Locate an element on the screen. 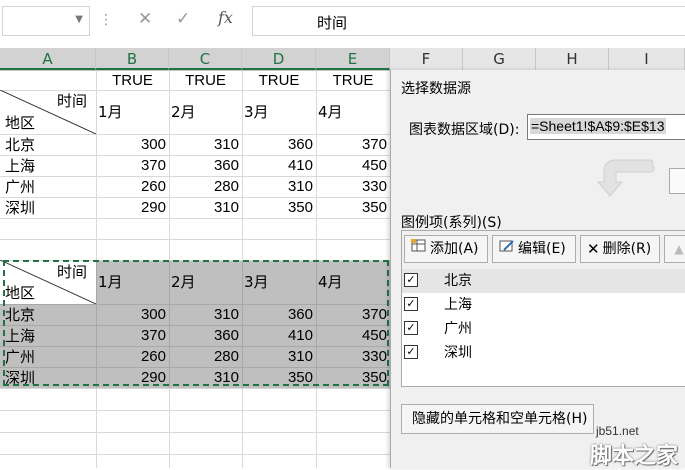  city-cell: 北京 is located at coordinates (20, 145).